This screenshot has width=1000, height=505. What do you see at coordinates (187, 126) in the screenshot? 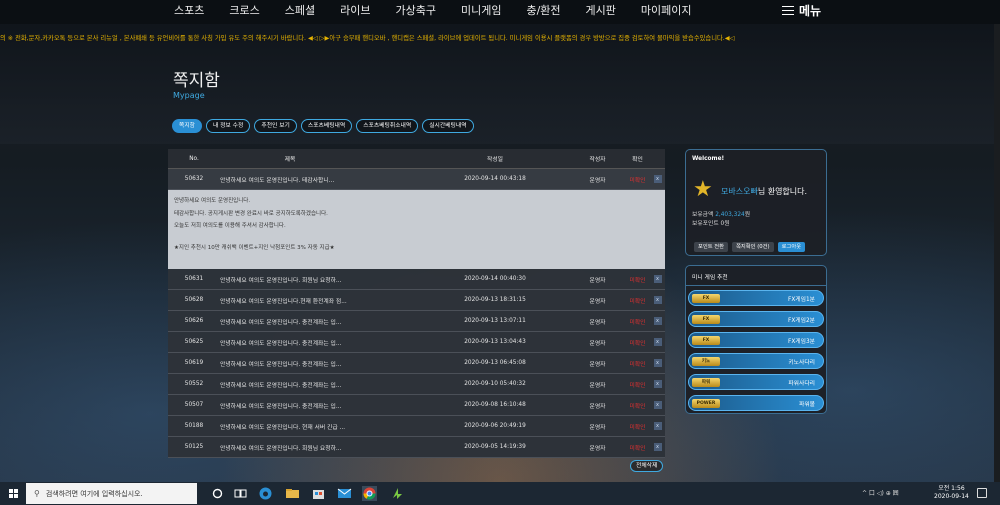
I see `tab-messages: 쪽지함` at bounding box center [187, 126].